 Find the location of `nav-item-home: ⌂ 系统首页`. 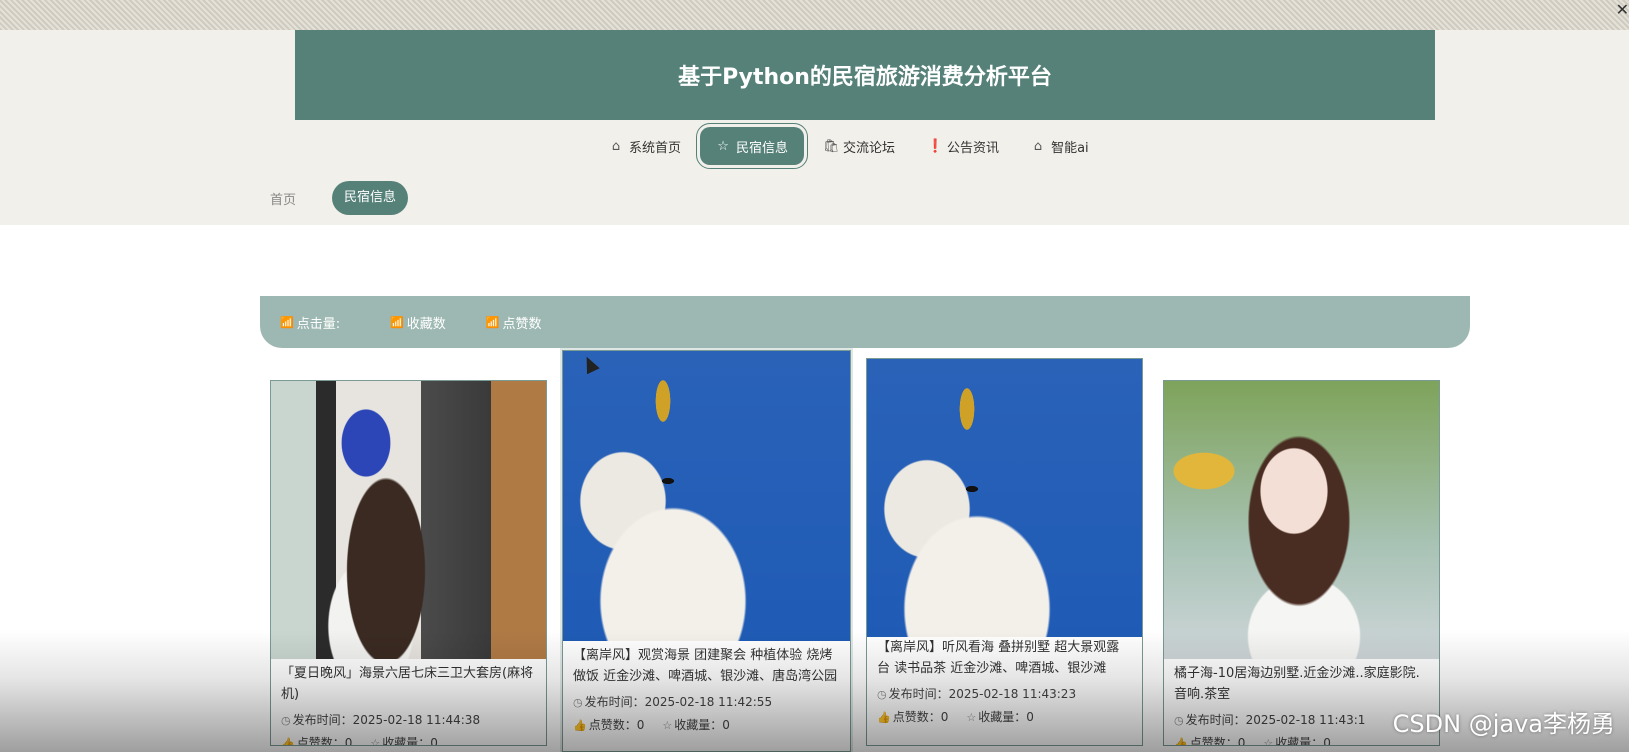

nav-item-home: ⌂ 系统首页 is located at coordinates (645, 146).